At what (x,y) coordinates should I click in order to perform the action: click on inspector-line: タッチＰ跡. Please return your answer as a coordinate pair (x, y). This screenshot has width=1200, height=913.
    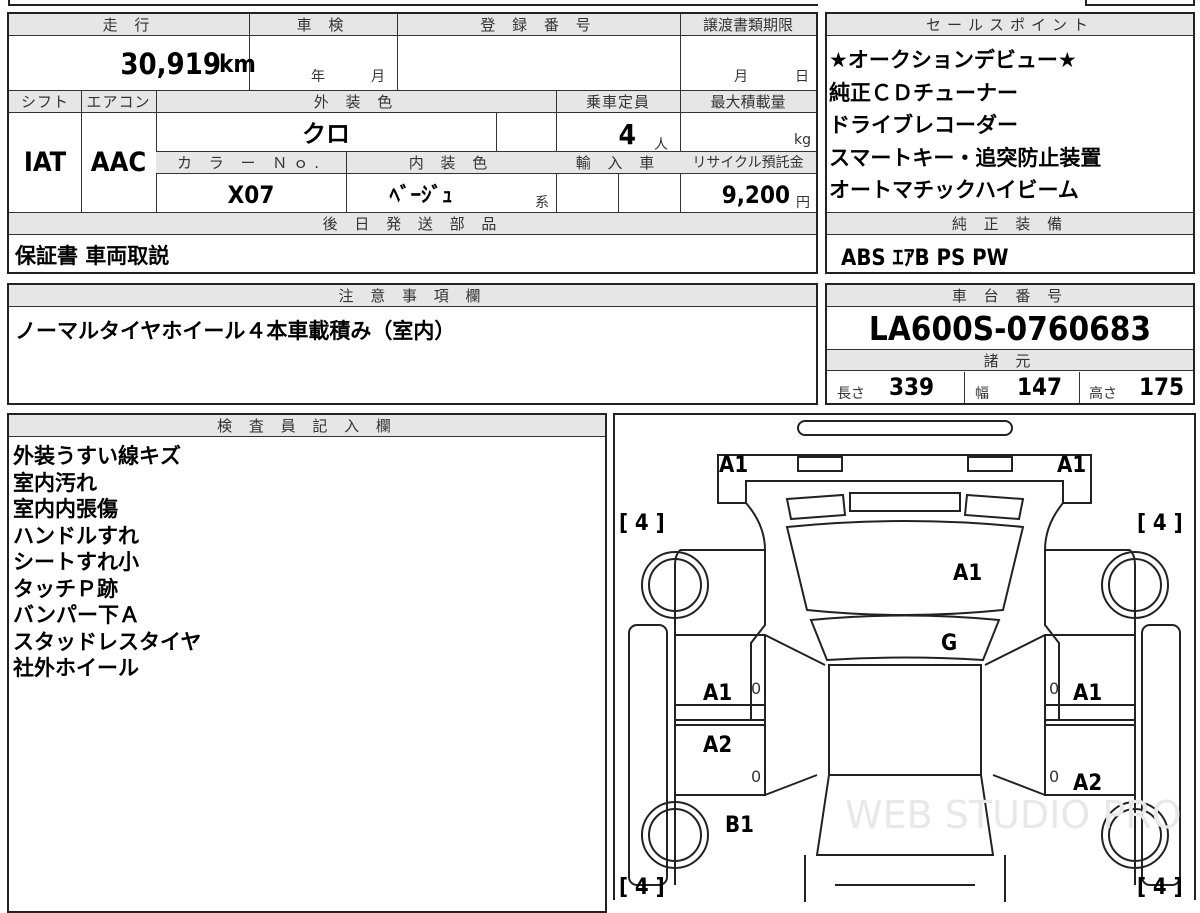
    Looking at the image, I should click on (65, 588).